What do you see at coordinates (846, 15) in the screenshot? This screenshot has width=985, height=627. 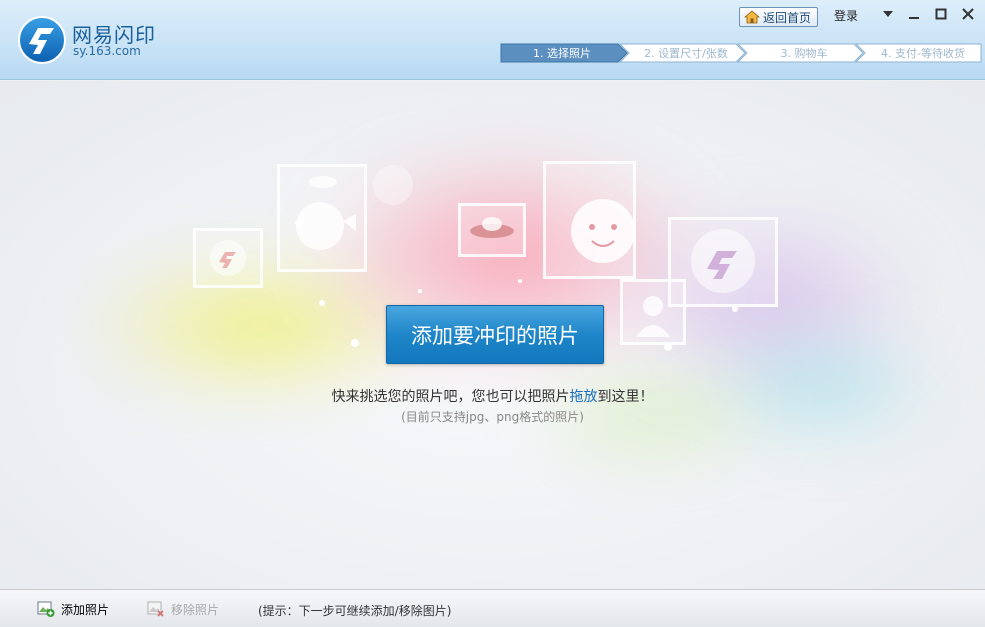 I see `login-link: 登录` at bounding box center [846, 15].